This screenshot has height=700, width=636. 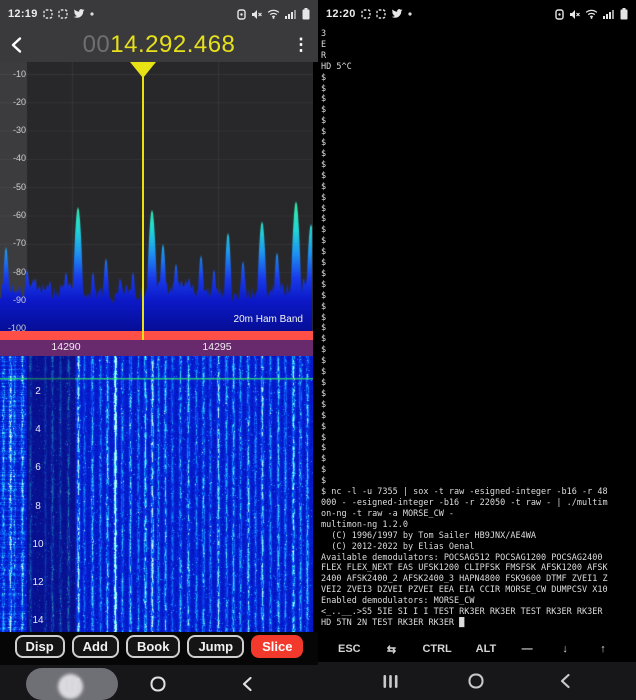 What do you see at coordinates (268, 319) in the screenshot?
I see `band-label: 20m Ham Band` at bounding box center [268, 319].